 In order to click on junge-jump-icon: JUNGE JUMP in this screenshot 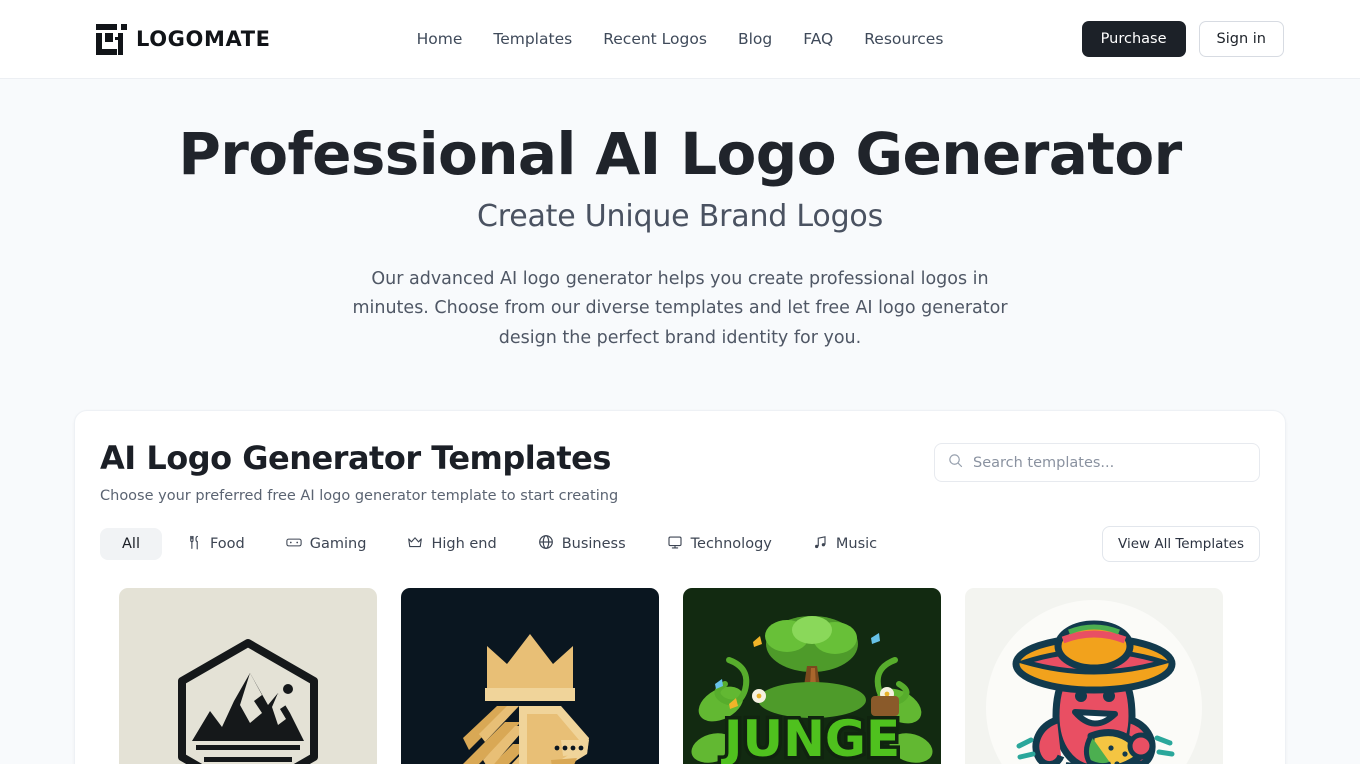, I will do `click(812, 676)`.